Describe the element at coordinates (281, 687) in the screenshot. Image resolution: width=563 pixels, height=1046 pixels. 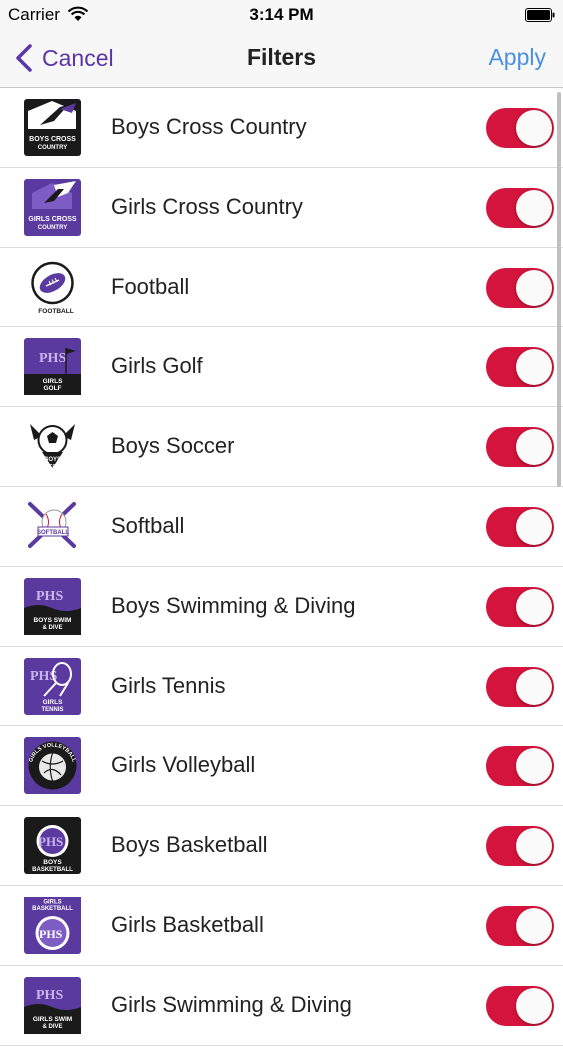
I see `filter-row: PHS GIRLS TENNIS Girls Tennis` at that location.